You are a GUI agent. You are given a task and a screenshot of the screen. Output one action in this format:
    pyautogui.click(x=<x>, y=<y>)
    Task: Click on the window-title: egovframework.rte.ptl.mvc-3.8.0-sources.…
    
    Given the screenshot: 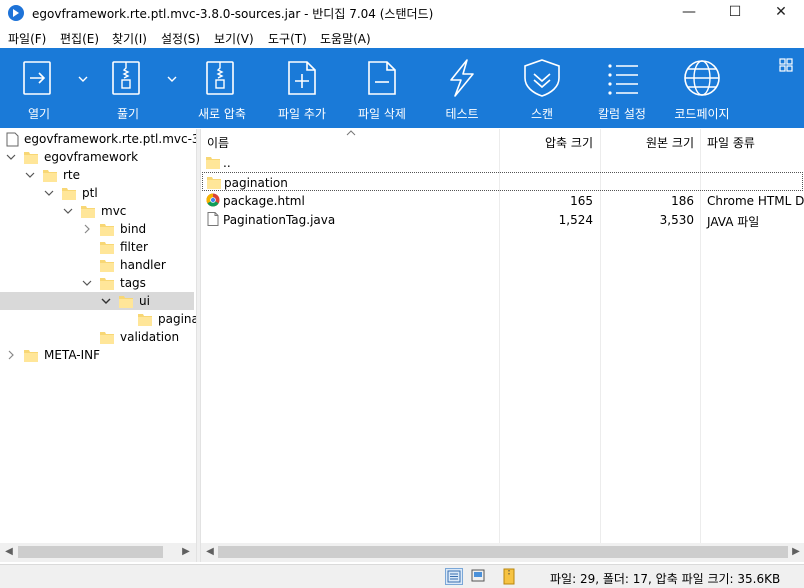 What is the action you would take?
    pyautogui.click(x=233, y=14)
    